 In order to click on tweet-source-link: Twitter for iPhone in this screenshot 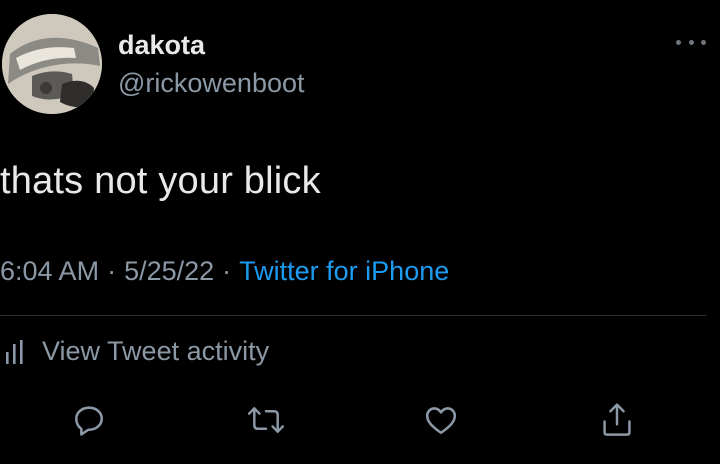, I will do `click(344, 271)`.